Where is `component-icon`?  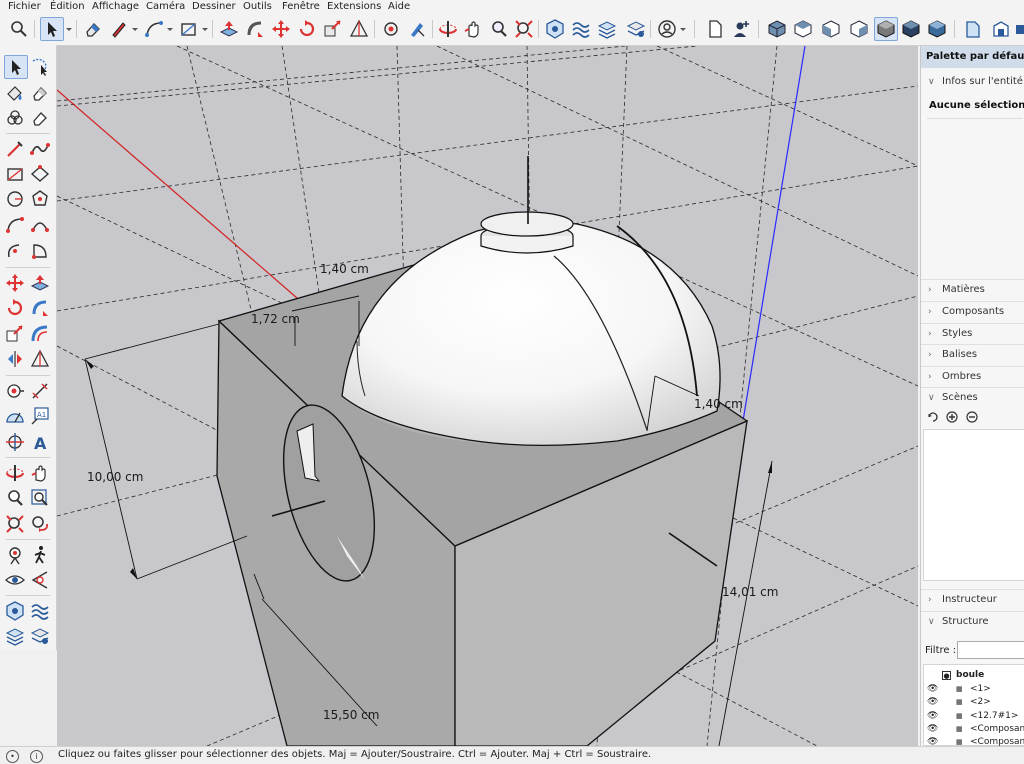 component-icon is located at coordinates (973, 29).